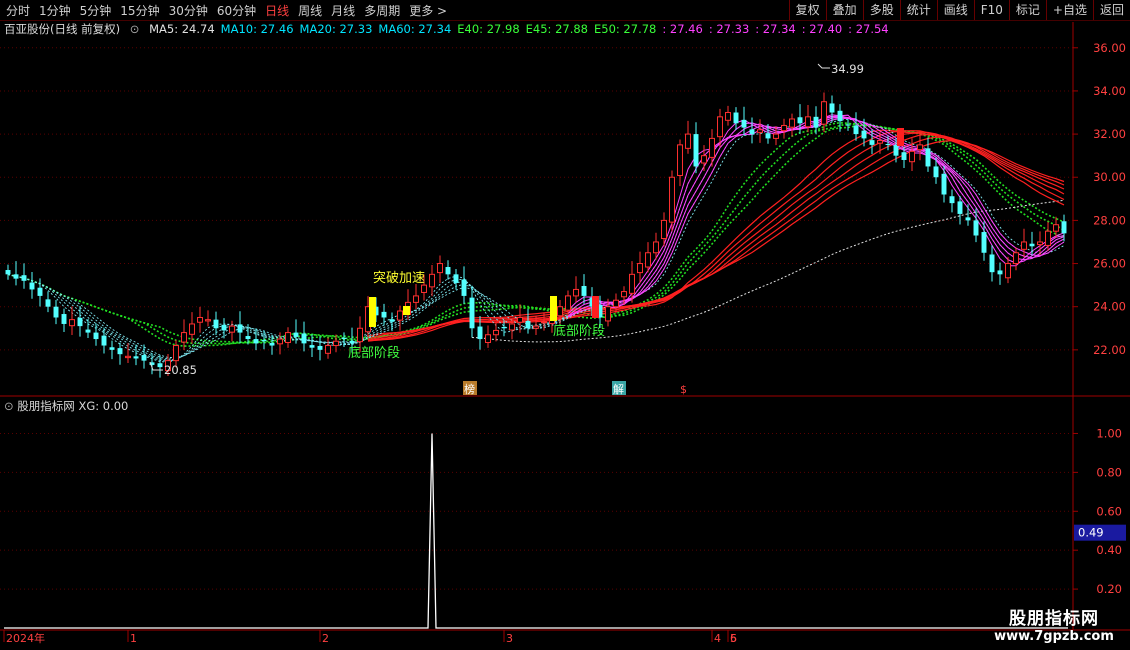  What do you see at coordinates (1109, 177) in the screenshot?
I see `price-tick-label: 30.00` at bounding box center [1109, 177].